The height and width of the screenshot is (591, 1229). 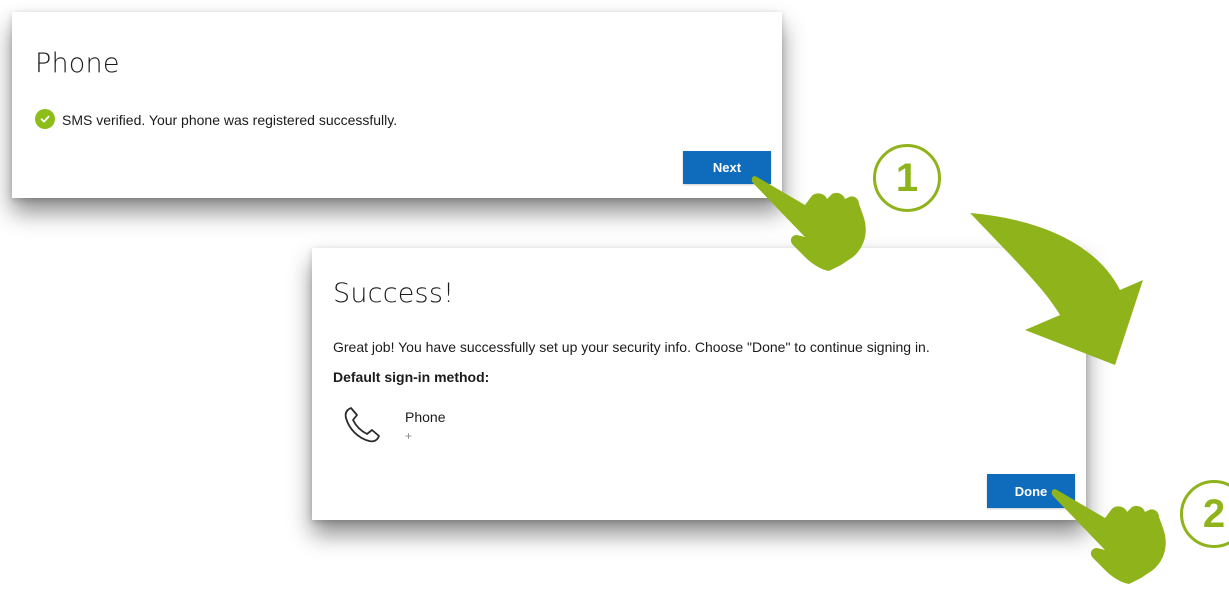 What do you see at coordinates (411, 377) in the screenshot?
I see `default-method-heading: Default sign-in method:` at bounding box center [411, 377].